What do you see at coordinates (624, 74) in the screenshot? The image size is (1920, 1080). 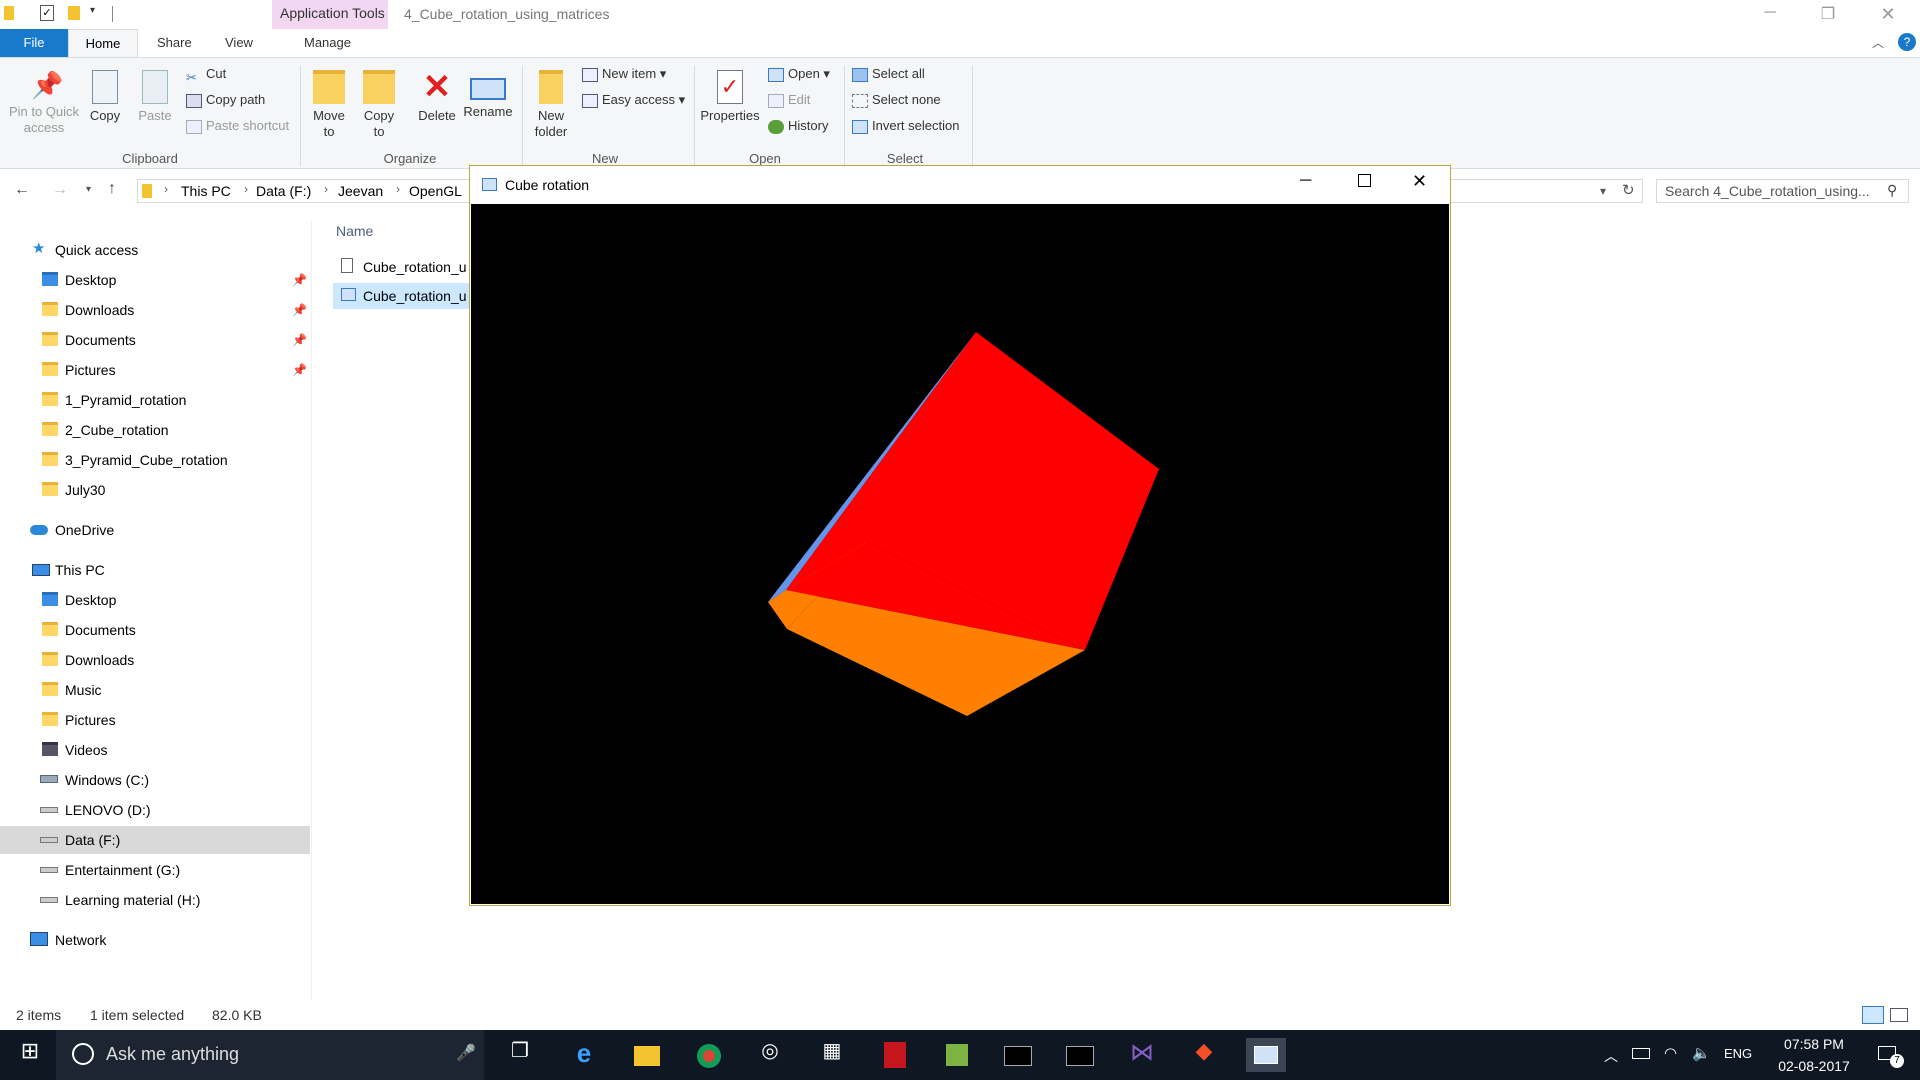 I see `new-item-button: New item ▾` at bounding box center [624, 74].